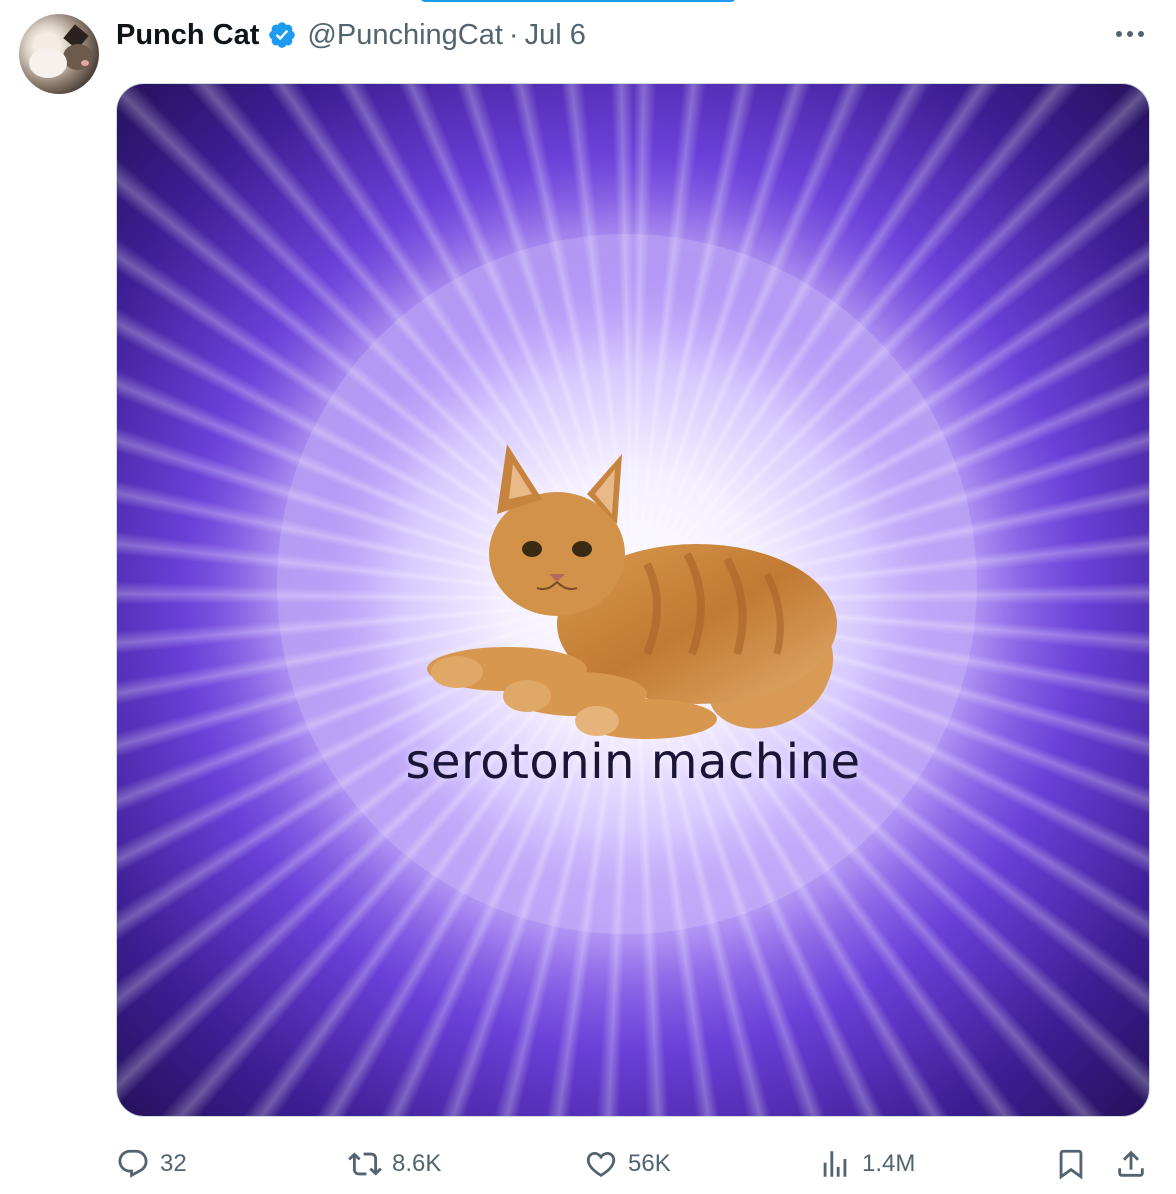 The height and width of the screenshot is (1194, 1176). I want to click on avatar-face-shape, so click(48, 63).